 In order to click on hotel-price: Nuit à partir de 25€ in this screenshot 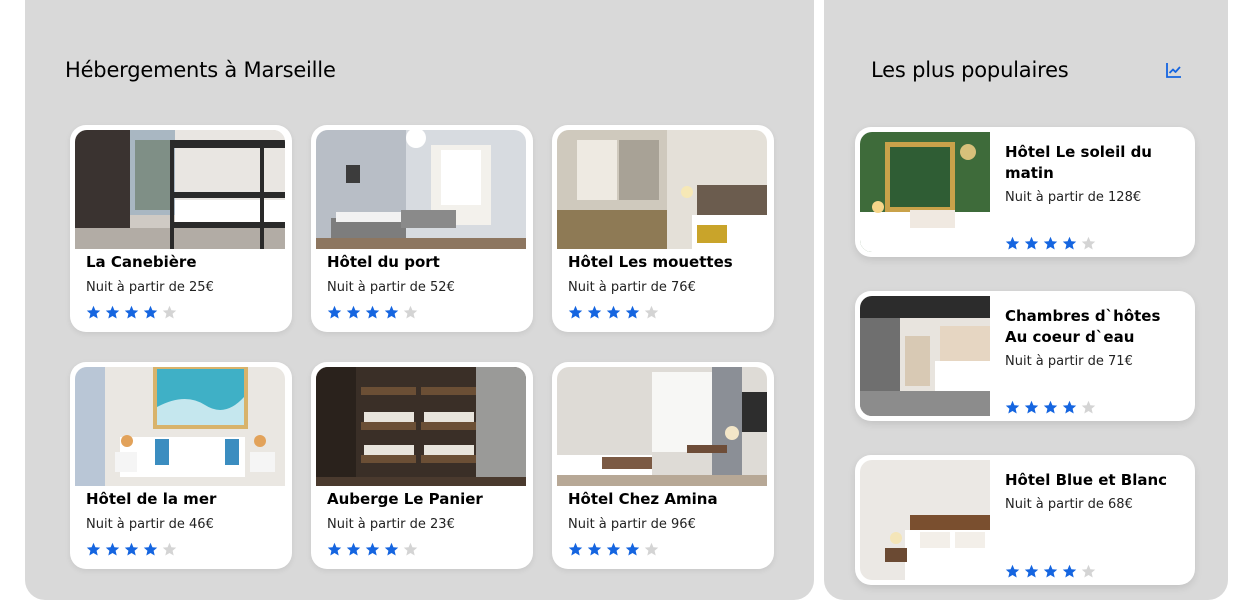, I will do `click(150, 287)`.